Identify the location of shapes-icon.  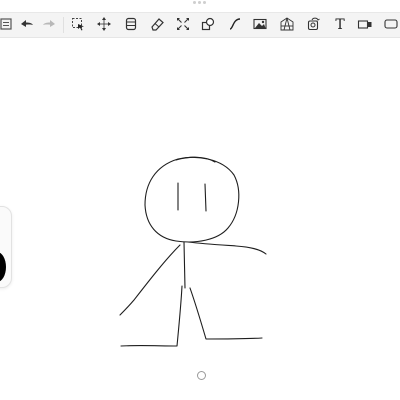
(208, 25).